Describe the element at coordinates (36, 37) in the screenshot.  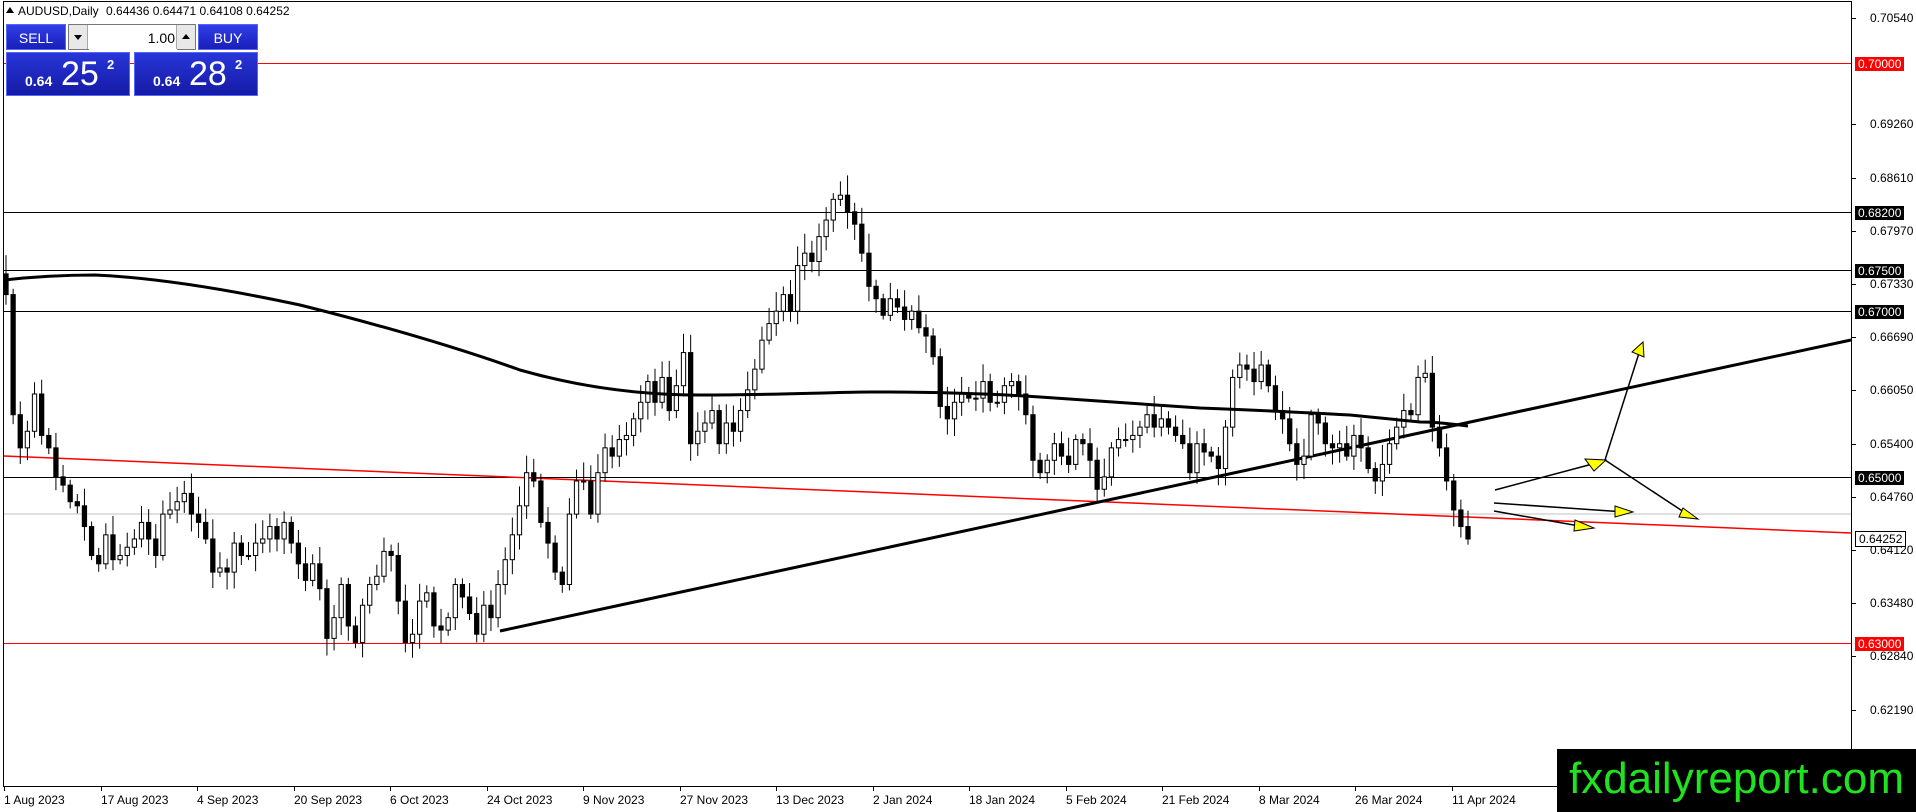
I see `sell-button: SELL` at that location.